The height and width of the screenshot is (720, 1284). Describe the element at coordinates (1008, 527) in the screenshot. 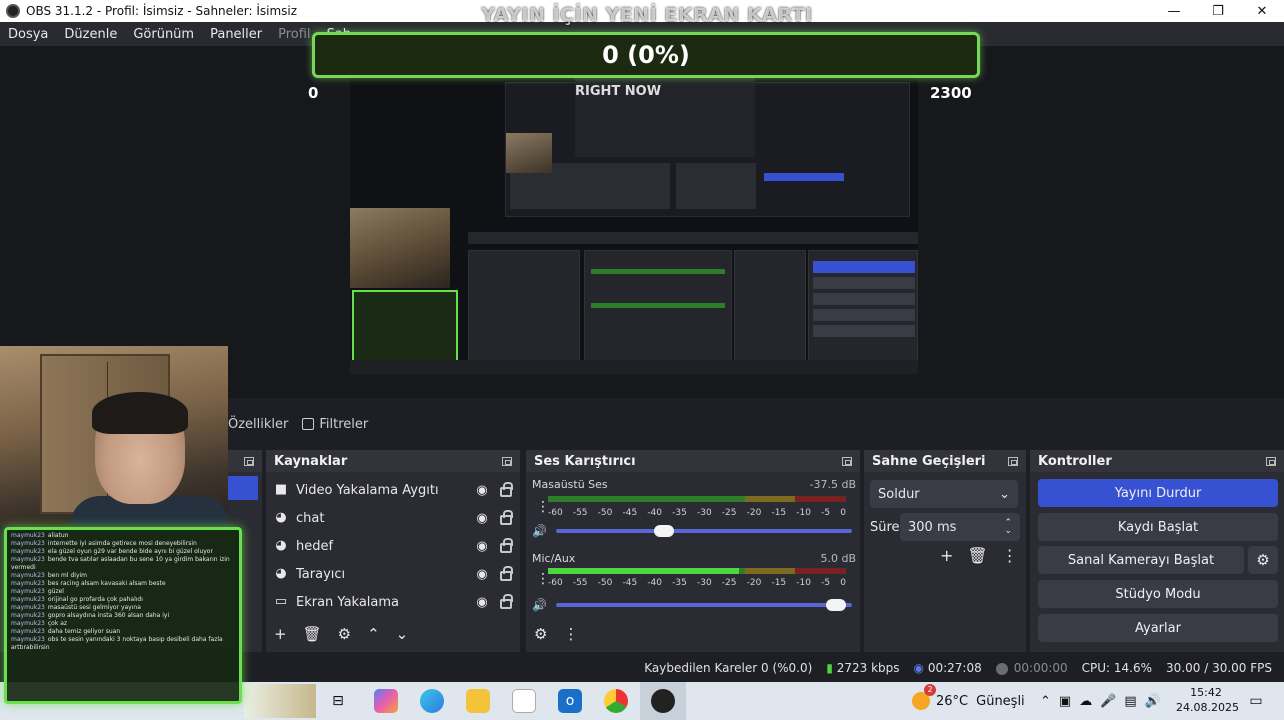

I see `stepper-arrows-icon: ⌃ ⌄` at that location.